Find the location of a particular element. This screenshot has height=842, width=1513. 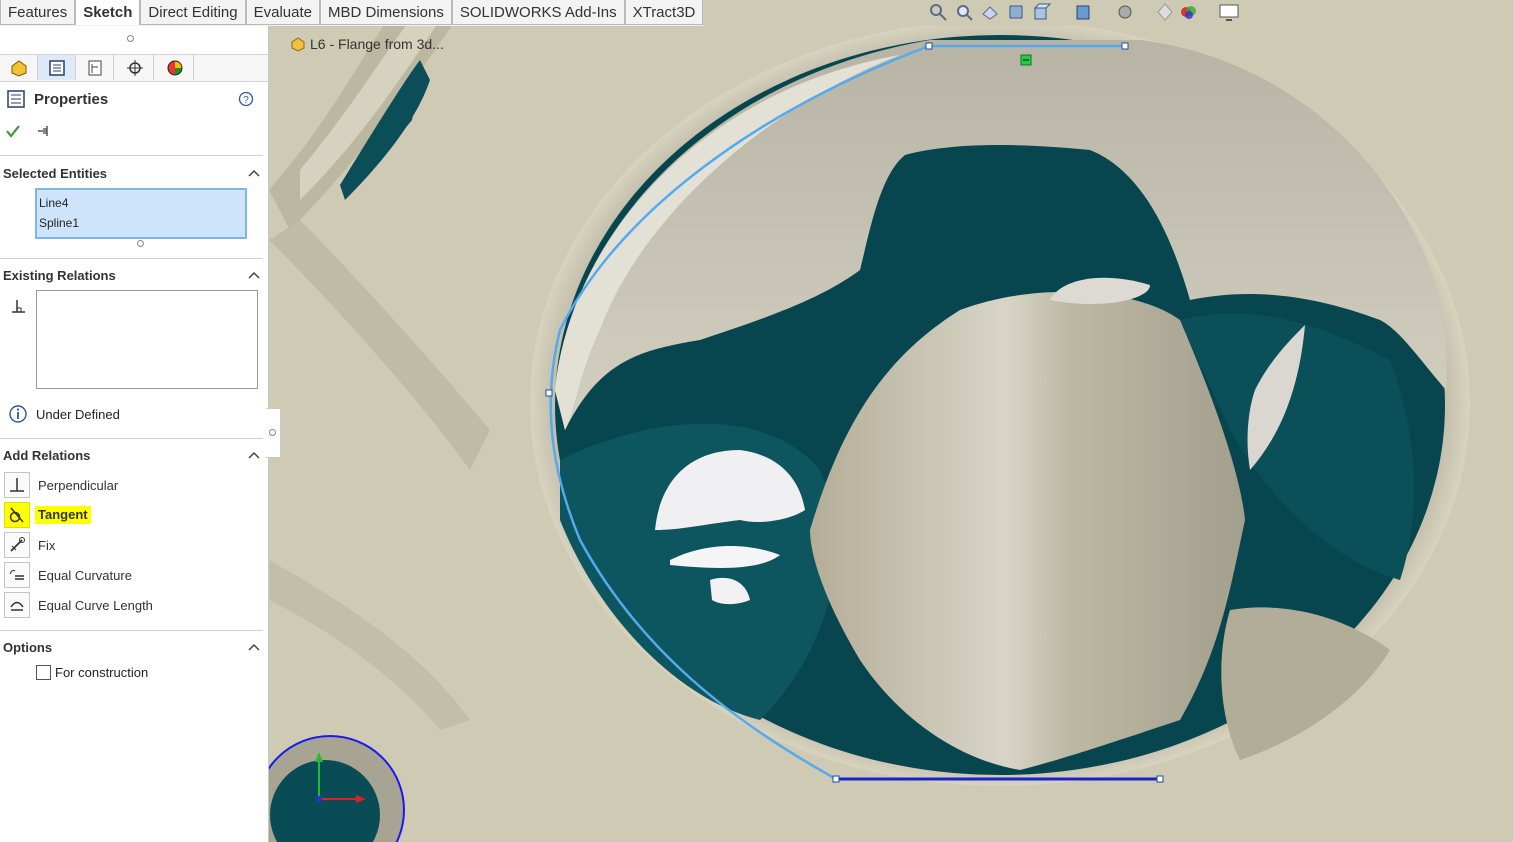

existing-relations-header: Existing Relations is located at coordinates (59, 275).